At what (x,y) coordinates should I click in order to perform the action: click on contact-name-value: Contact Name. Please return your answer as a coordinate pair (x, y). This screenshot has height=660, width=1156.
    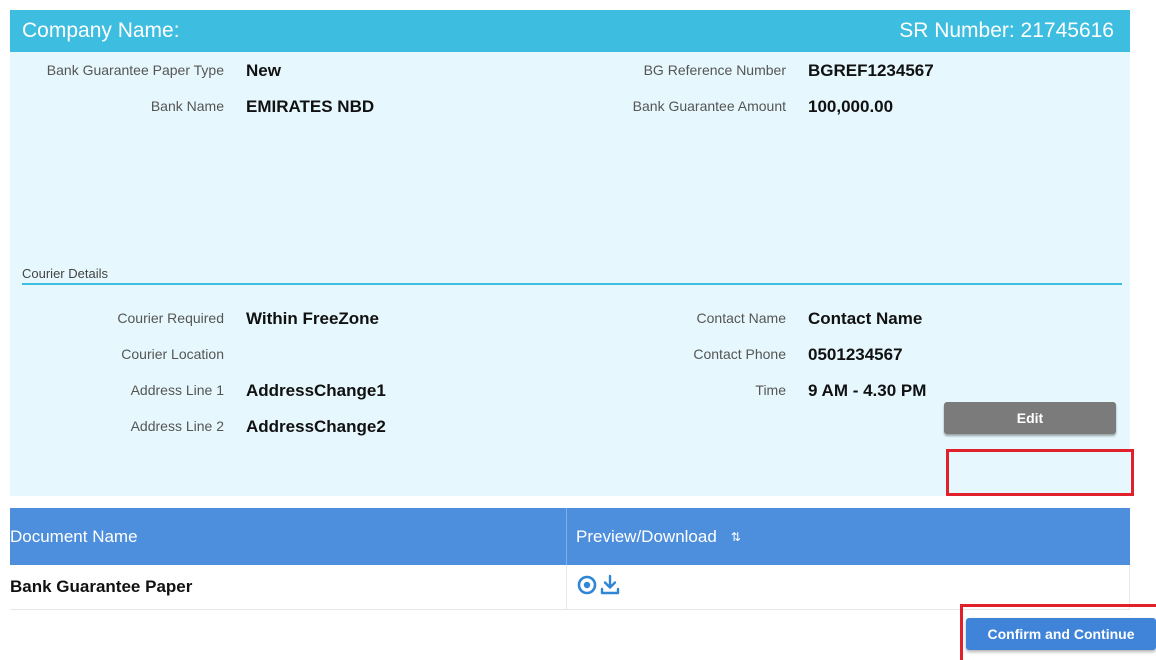
    Looking at the image, I should click on (865, 318).